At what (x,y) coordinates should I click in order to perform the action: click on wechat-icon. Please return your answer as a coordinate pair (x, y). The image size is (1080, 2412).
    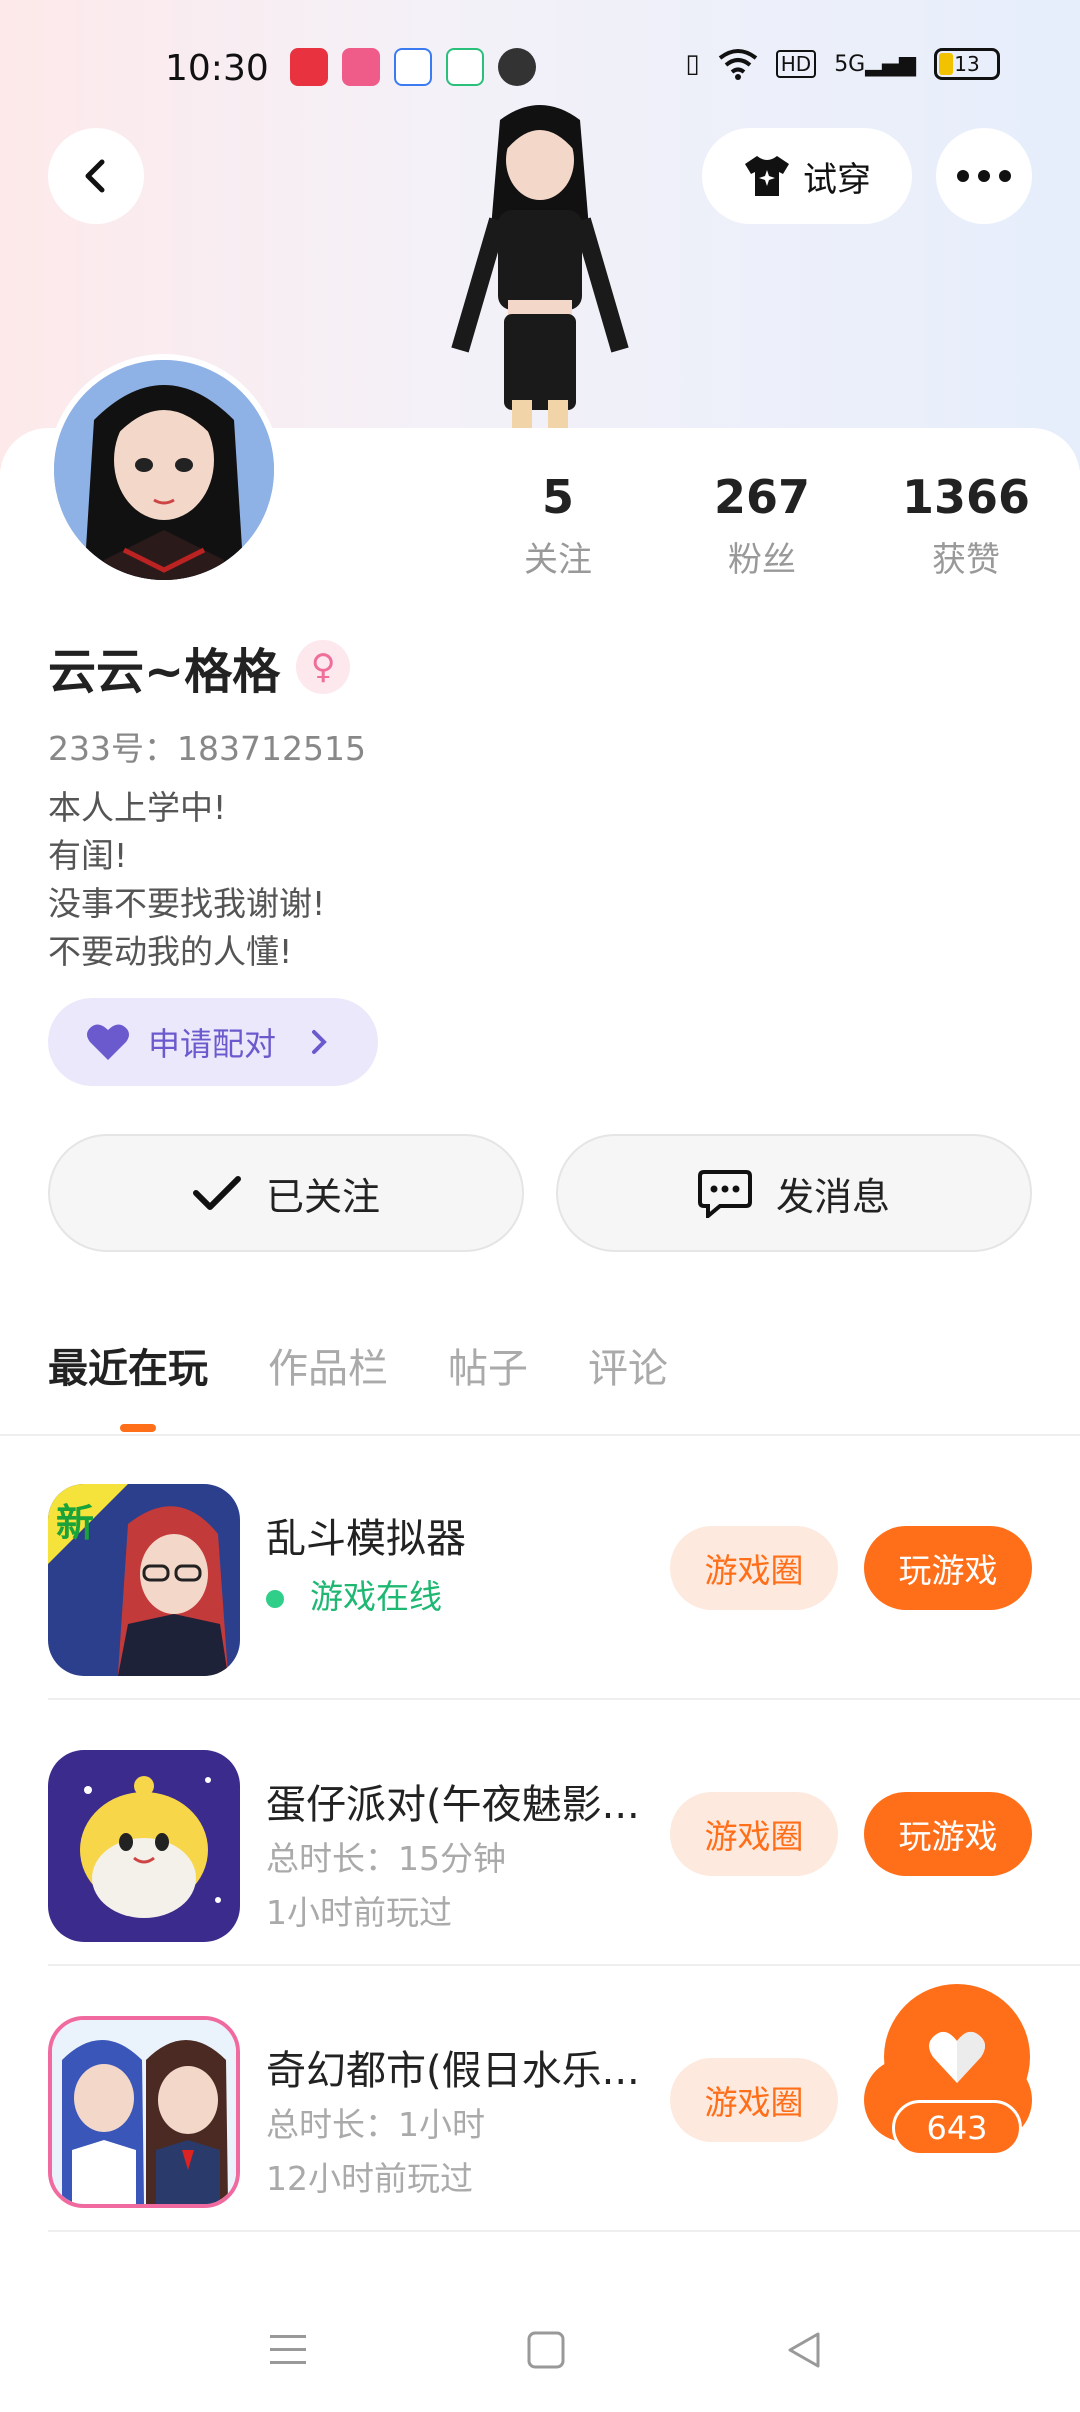
    Looking at the image, I should click on (517, 67).